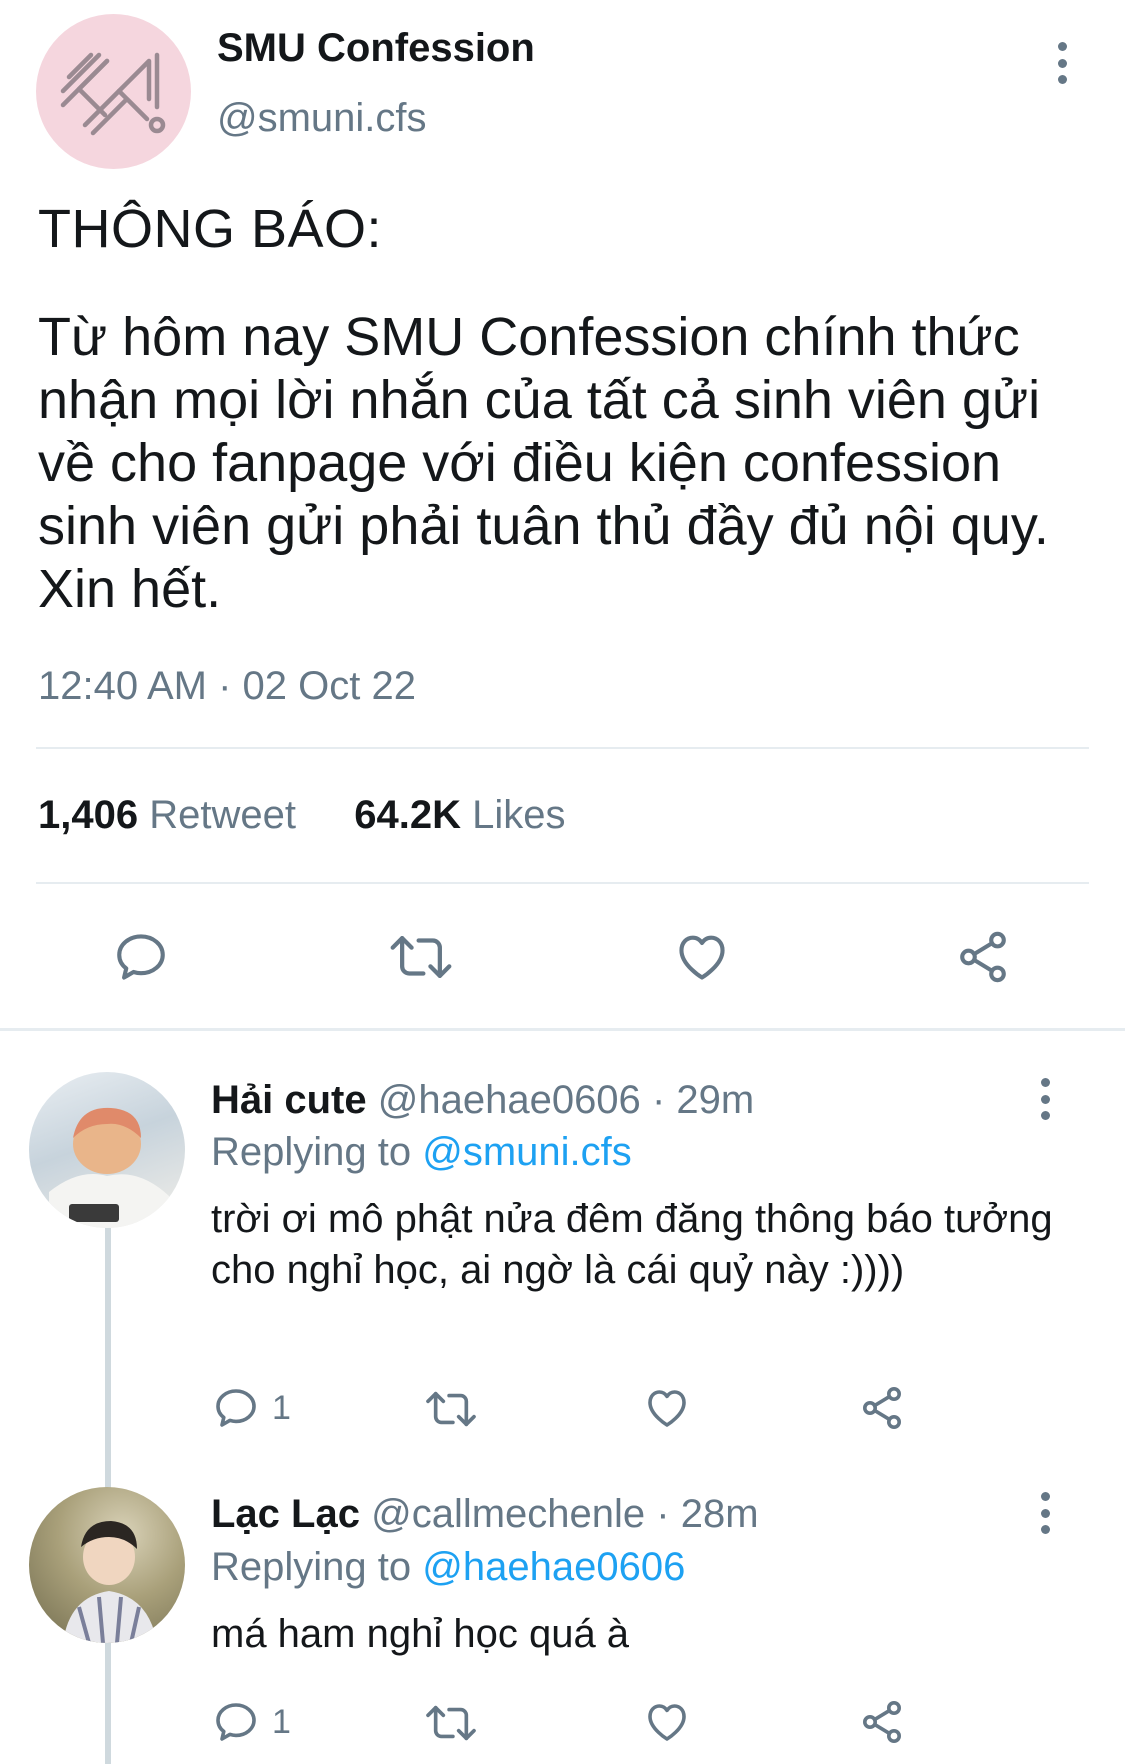 The image size is (1125, 1764). Describe the element at coordinates (553, 1567) in the screenshot. I see `replying-to-link: @haehae0606` at that location.